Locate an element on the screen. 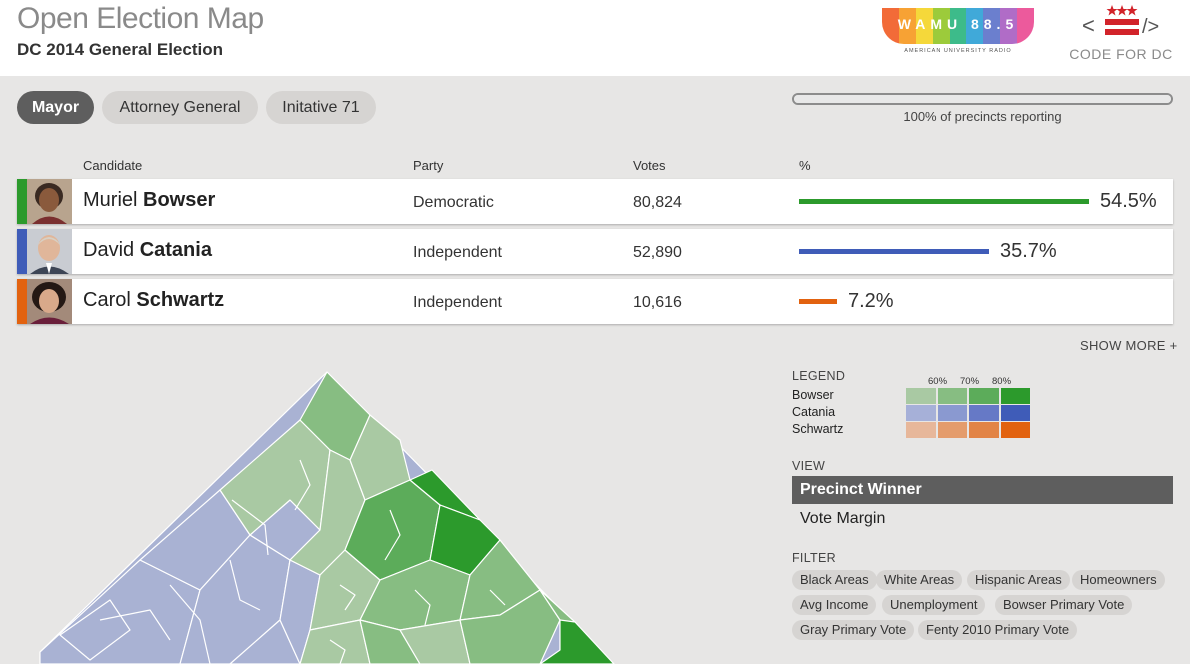 The height and width of the screenshot is (664, 1190). legend-swatch-row-catania is located at coordinates (969, 413).